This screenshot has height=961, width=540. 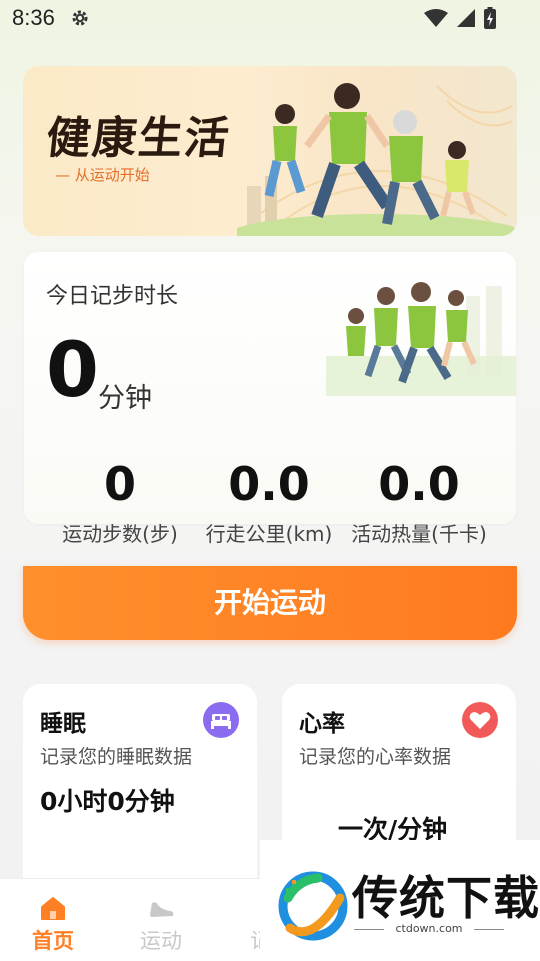 I want to click on site-watermark: 传统下载 ctdown.com, so click(x=400, y=900).